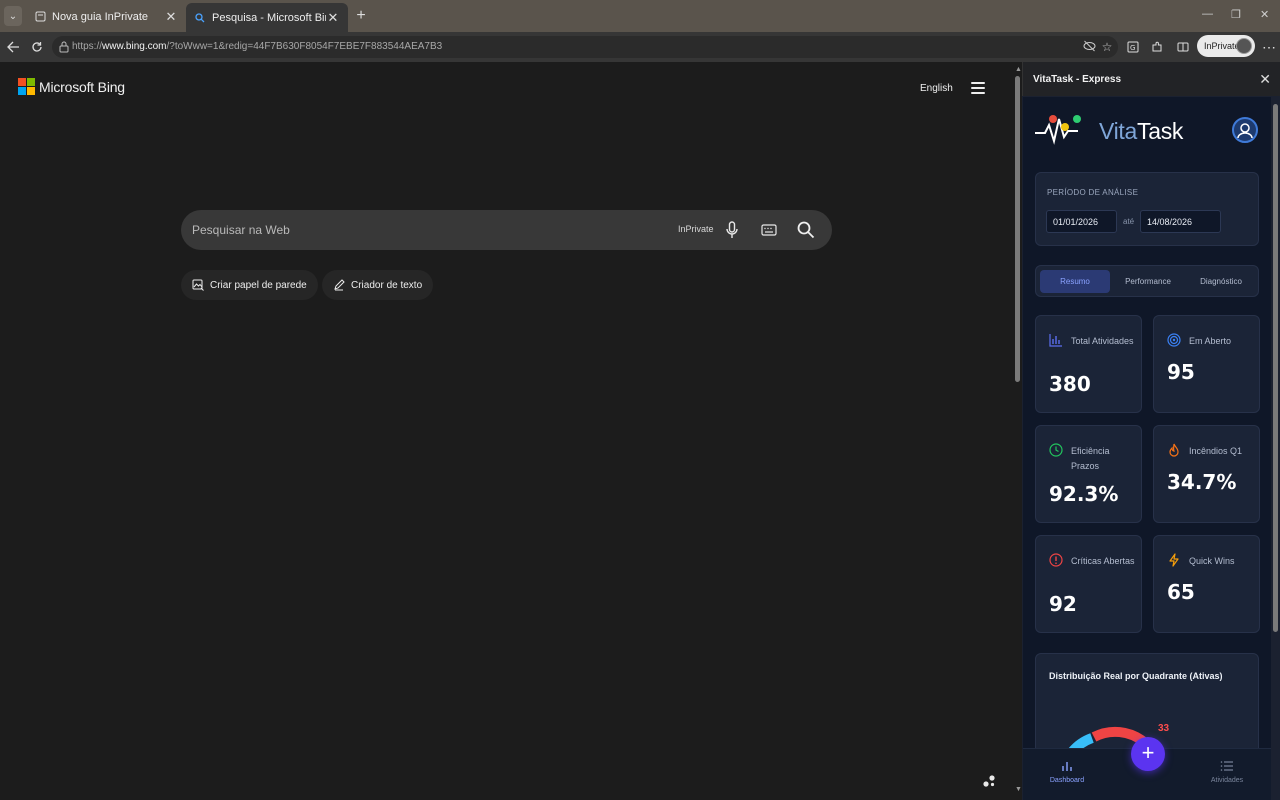 This screenshot has width=1280, height=800. Describe the element at coordinates (40, 17) in the screenshot. I see `page-icon` at that location.